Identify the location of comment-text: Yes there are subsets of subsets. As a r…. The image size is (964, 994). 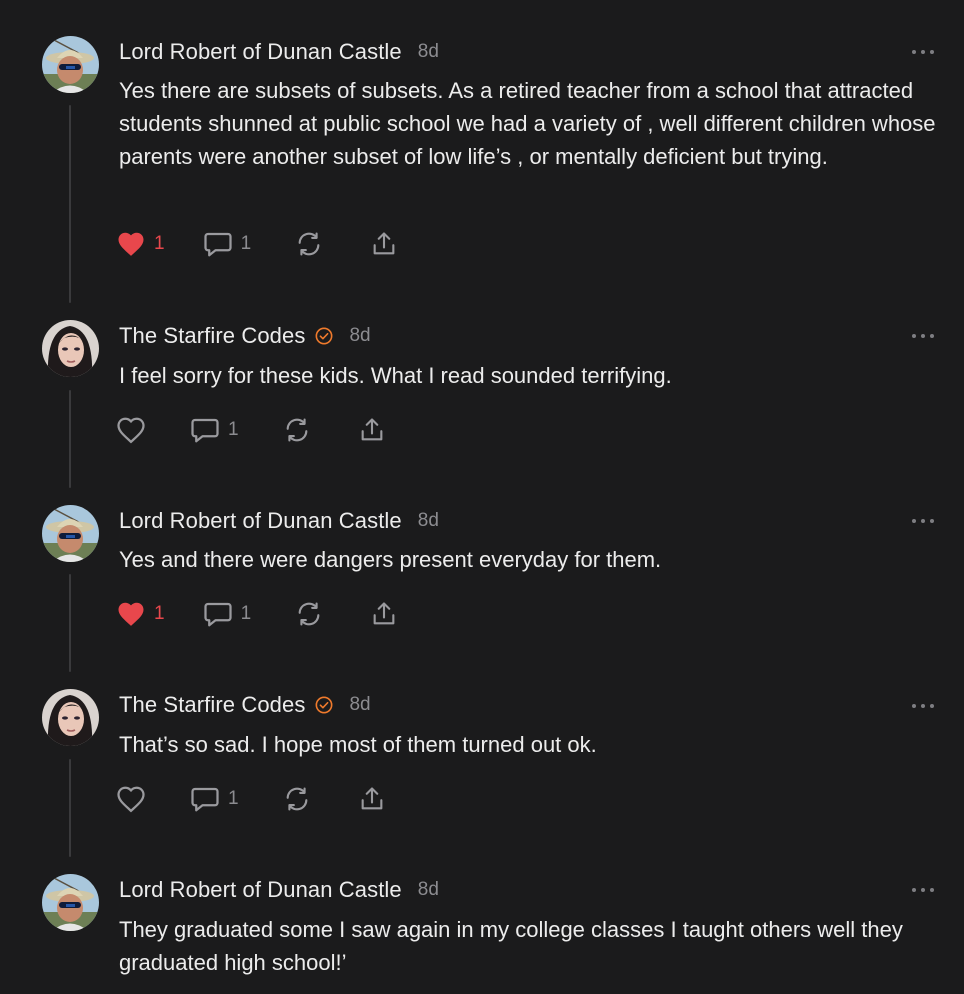
(527, 123).